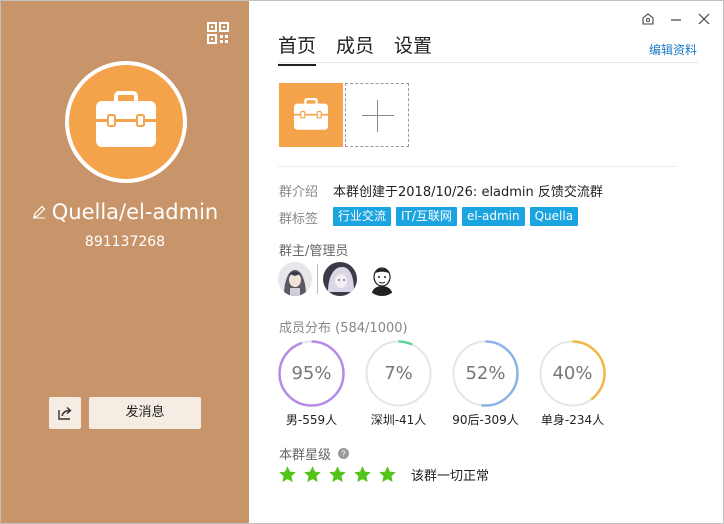 Image resolution: width=724 pixels, height=524 pixels. I want to click on stat-percent: 40%, so click(572, 373).